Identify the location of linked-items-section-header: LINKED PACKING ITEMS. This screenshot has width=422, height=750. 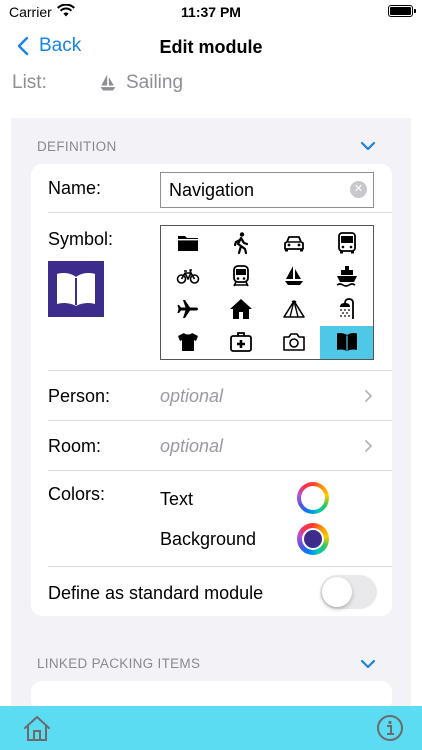
(119, 663).